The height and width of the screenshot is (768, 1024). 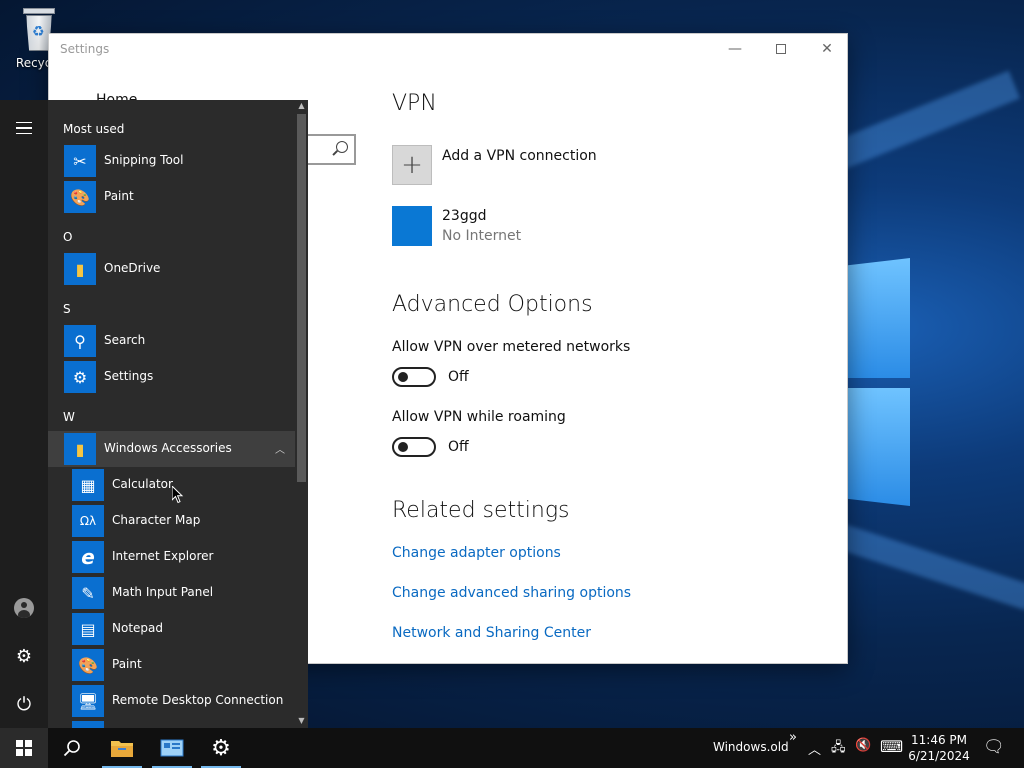 I want to click on roaming-option-label: Allow VPN while roaming, so click(x=479, y=417).